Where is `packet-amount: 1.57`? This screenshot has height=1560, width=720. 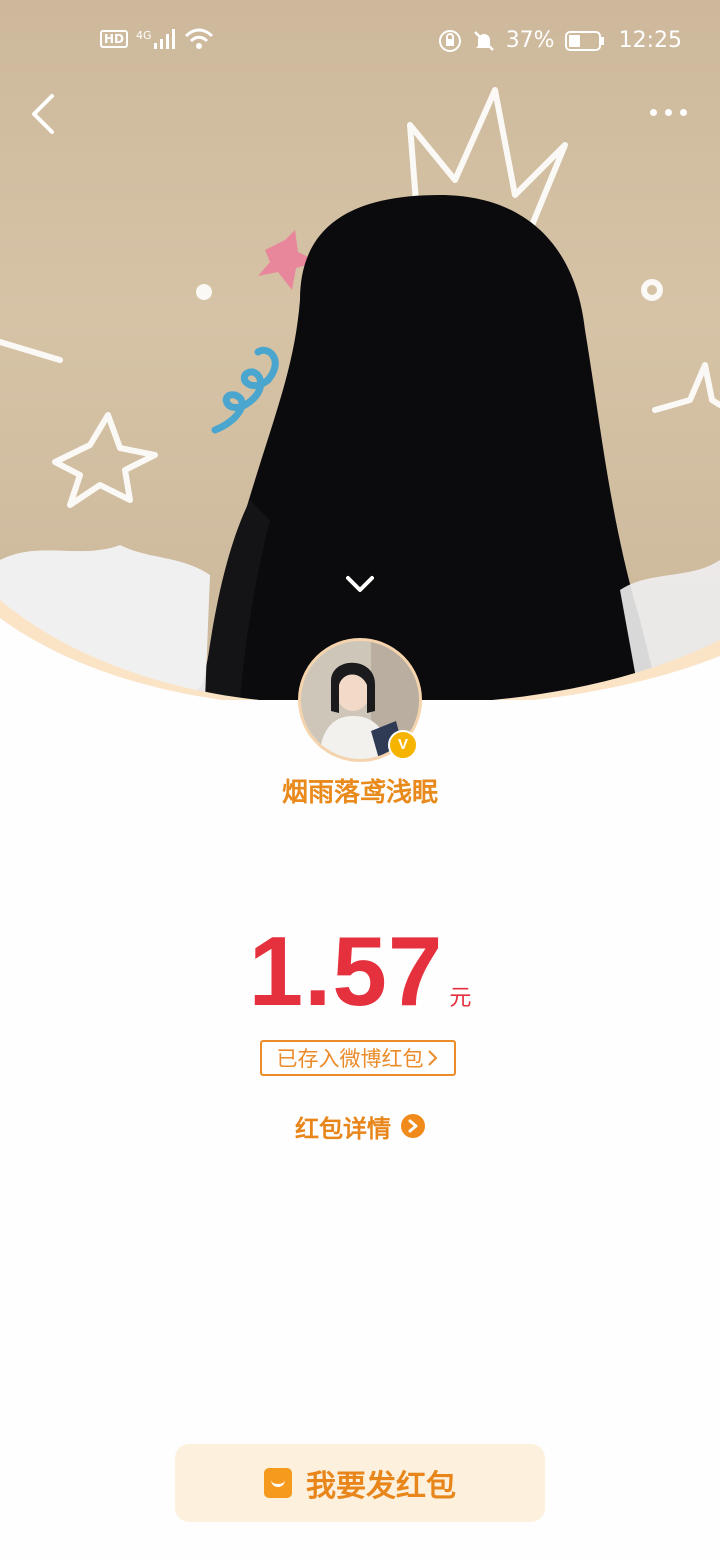 packet-amount: 1.57 is located at coordinates (346, 971).